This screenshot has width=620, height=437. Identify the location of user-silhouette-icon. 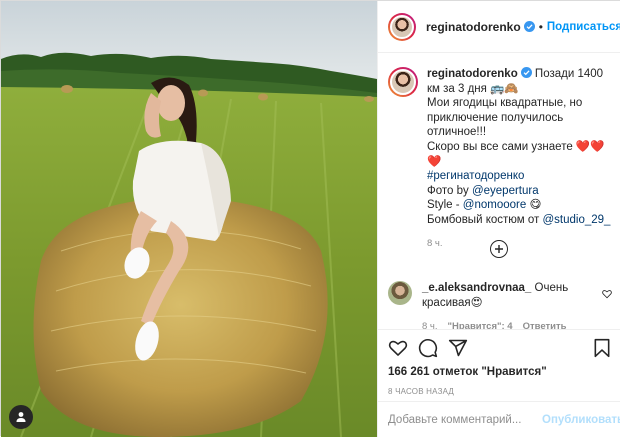
(21, 417).